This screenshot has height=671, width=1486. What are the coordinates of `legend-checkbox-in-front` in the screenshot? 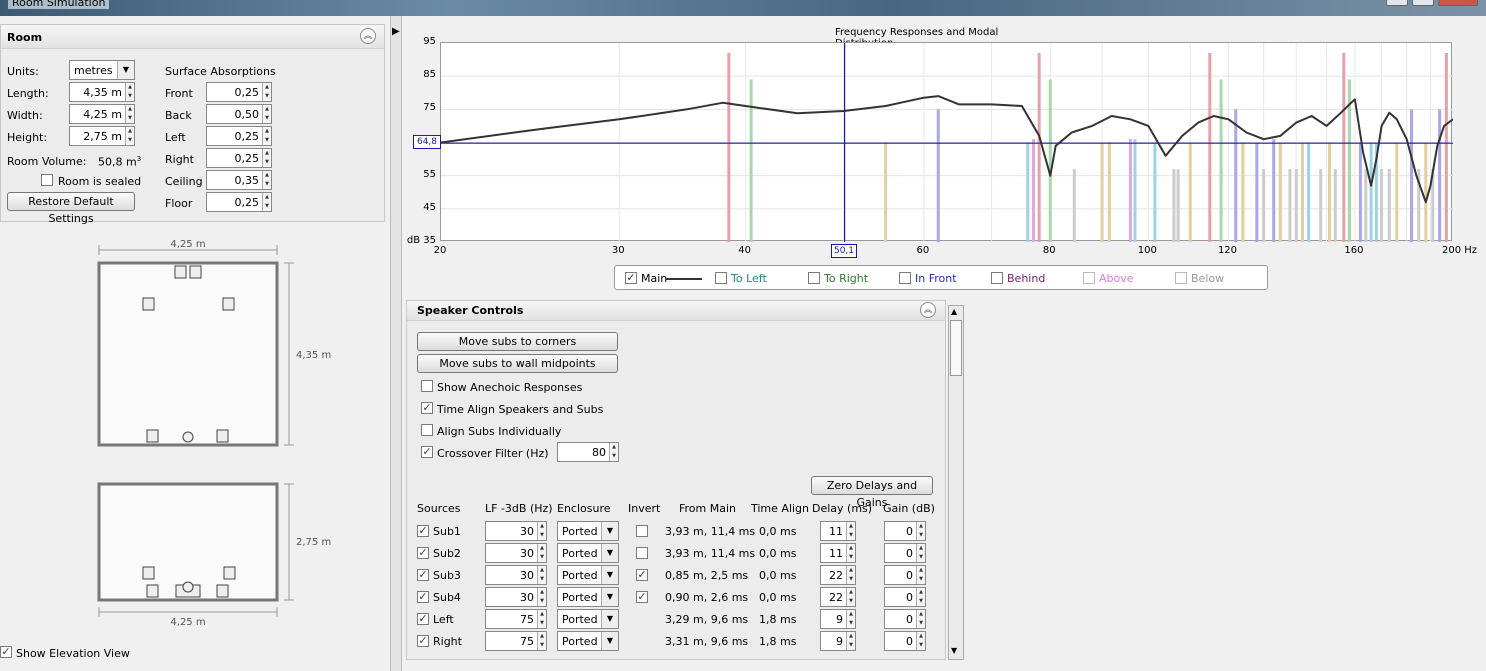 It's located at (905, 278).